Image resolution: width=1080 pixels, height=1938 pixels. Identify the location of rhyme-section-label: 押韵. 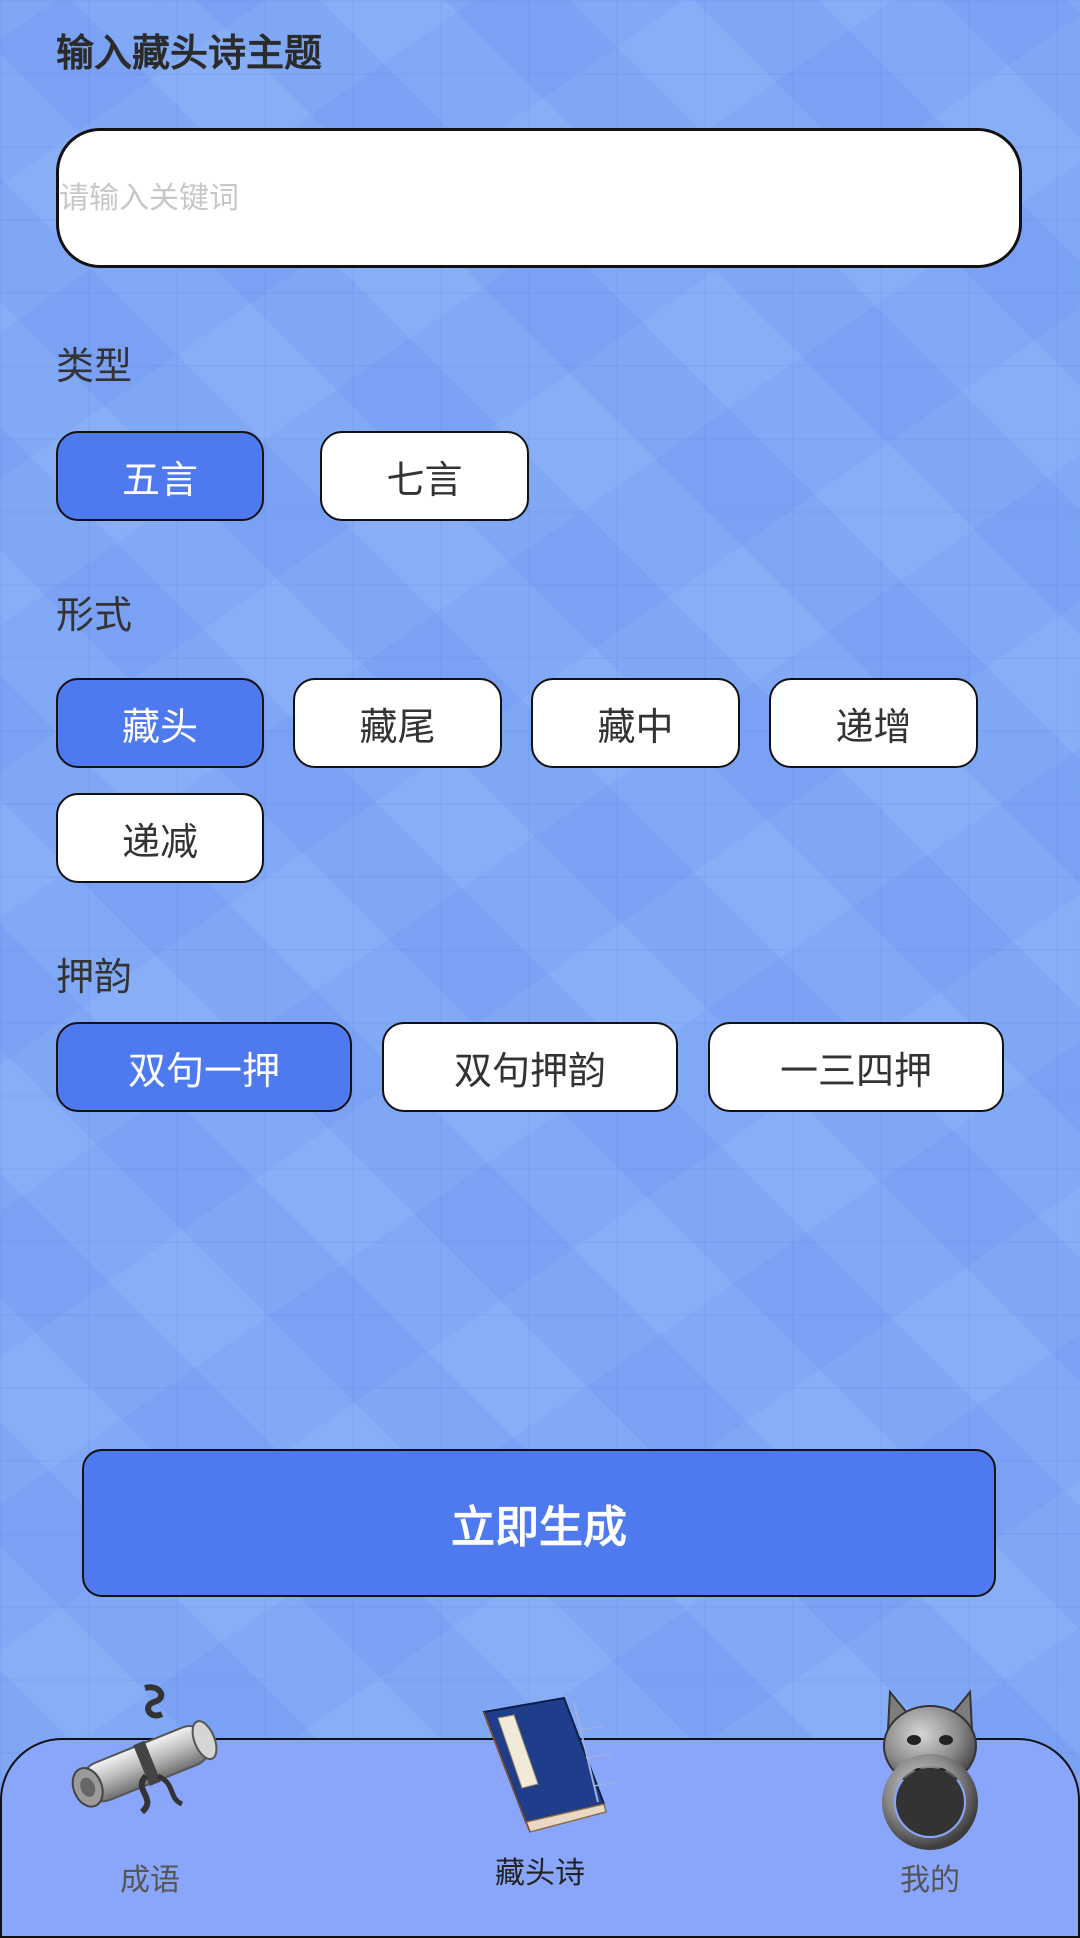
(94, 977).